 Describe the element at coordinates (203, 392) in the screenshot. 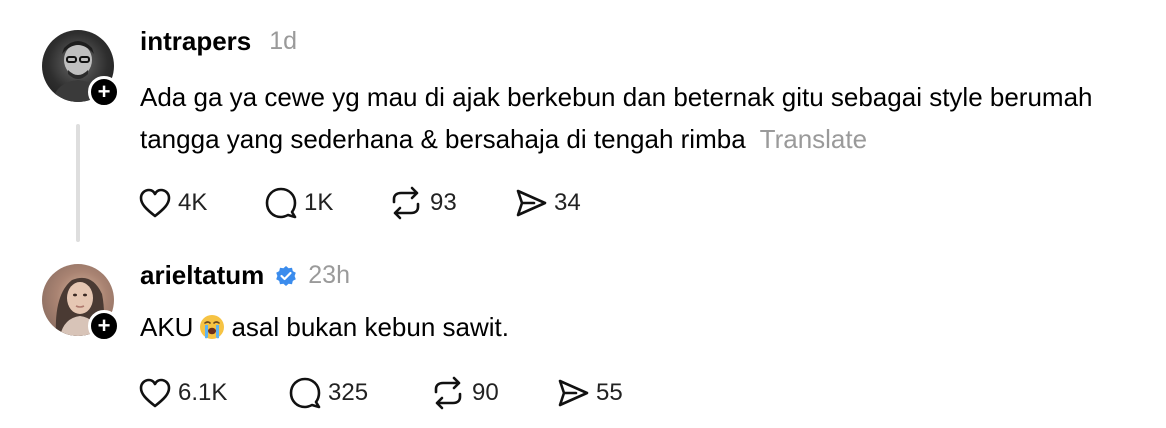

I see `like-count: 6.1K` at that location.